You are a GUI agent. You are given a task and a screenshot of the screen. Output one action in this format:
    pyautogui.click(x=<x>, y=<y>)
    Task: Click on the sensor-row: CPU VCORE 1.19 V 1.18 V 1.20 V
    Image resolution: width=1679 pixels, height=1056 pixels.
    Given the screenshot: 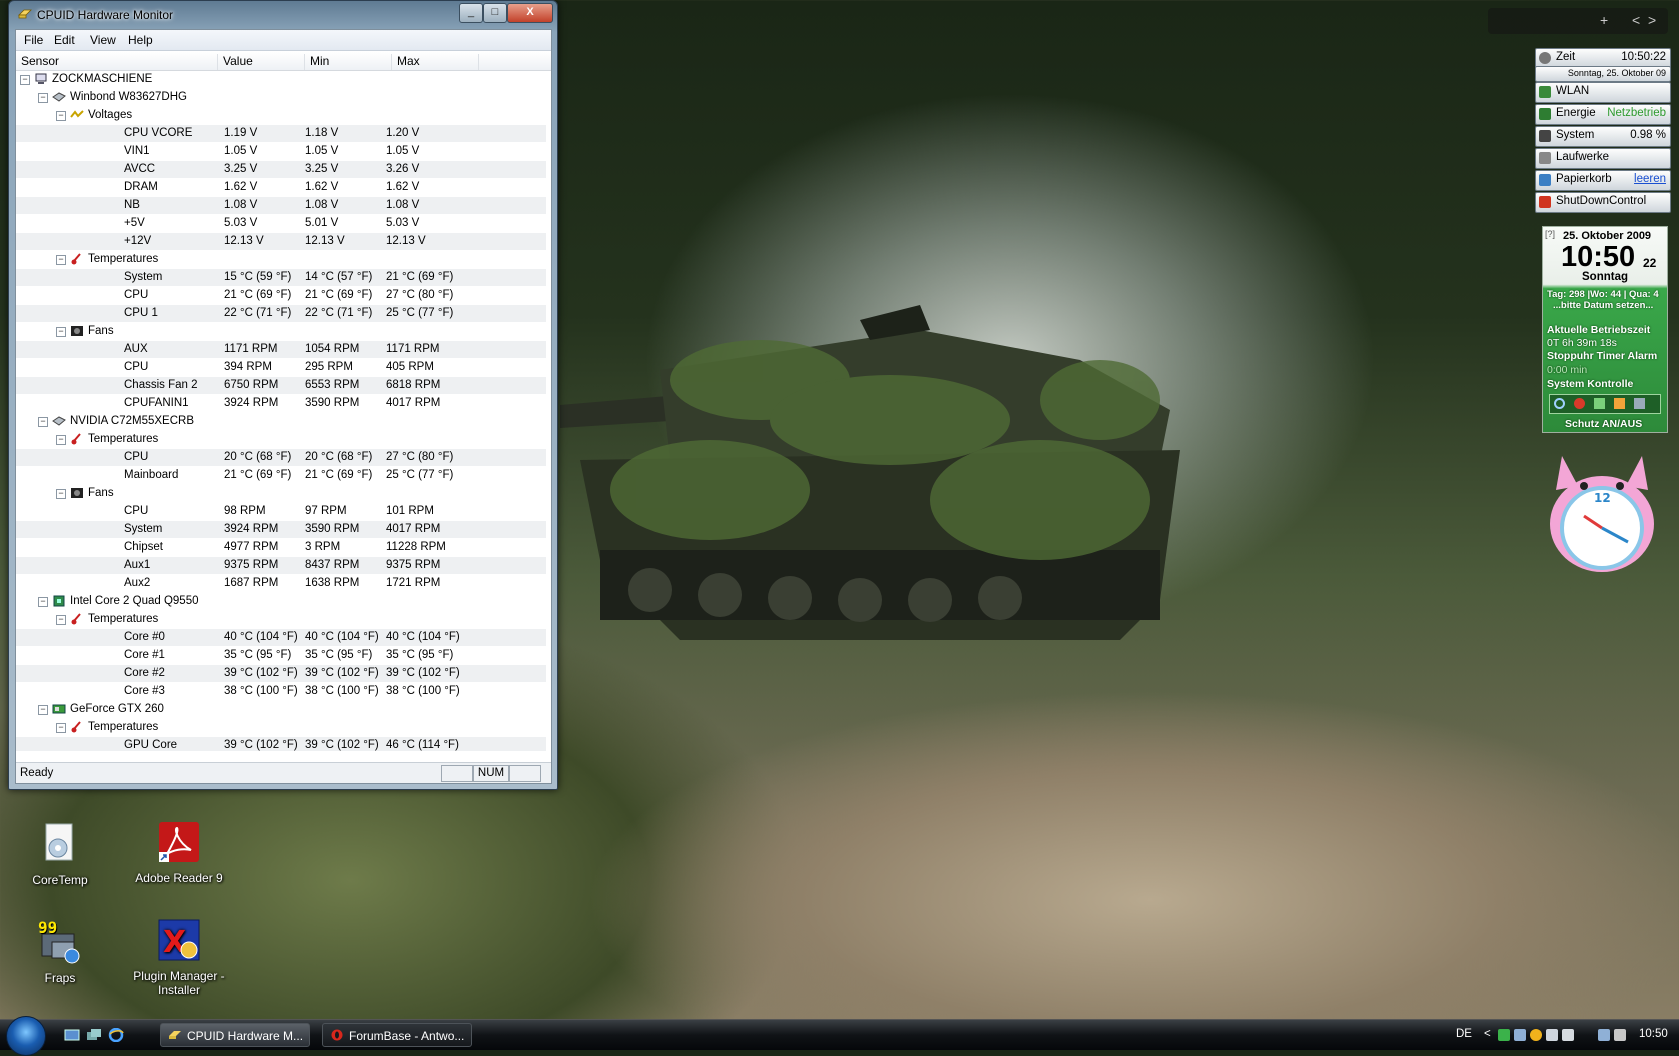 What is the action you would take?
    pyautogui.click(x=281, y=133)
    